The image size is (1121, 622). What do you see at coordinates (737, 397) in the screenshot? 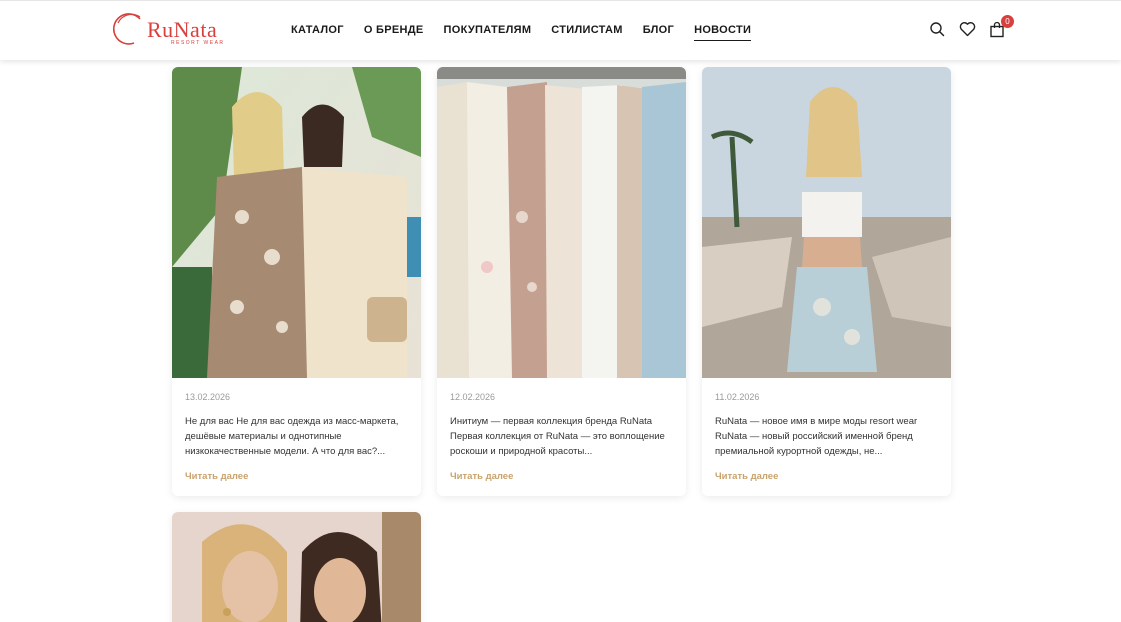
I see `news-date: 11.02.2026` at bounding box center [737, 397].